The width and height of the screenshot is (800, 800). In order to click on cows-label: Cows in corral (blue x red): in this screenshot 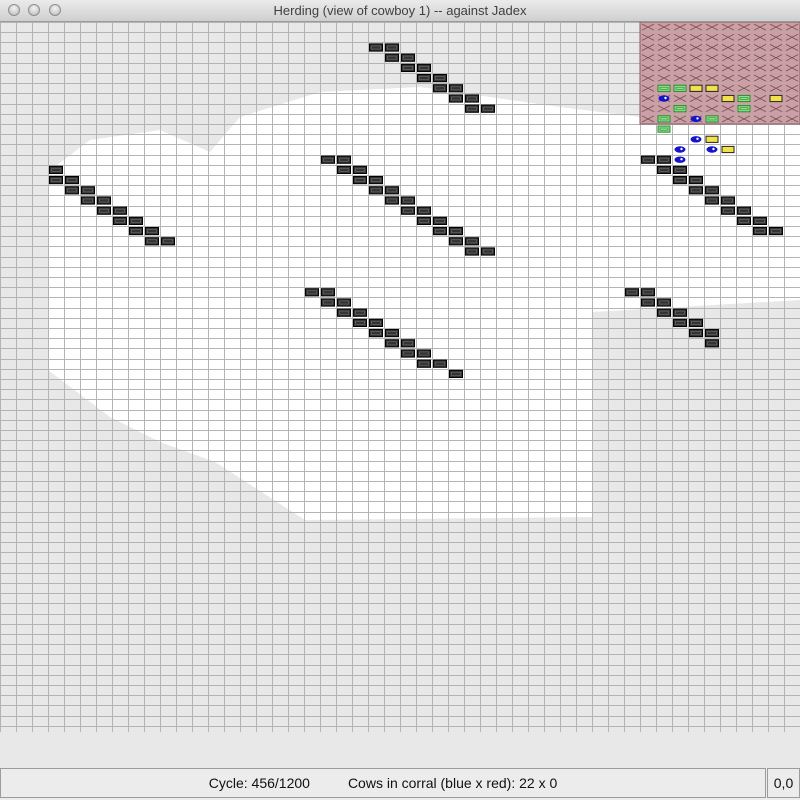, I will do `click(431, 783)`.